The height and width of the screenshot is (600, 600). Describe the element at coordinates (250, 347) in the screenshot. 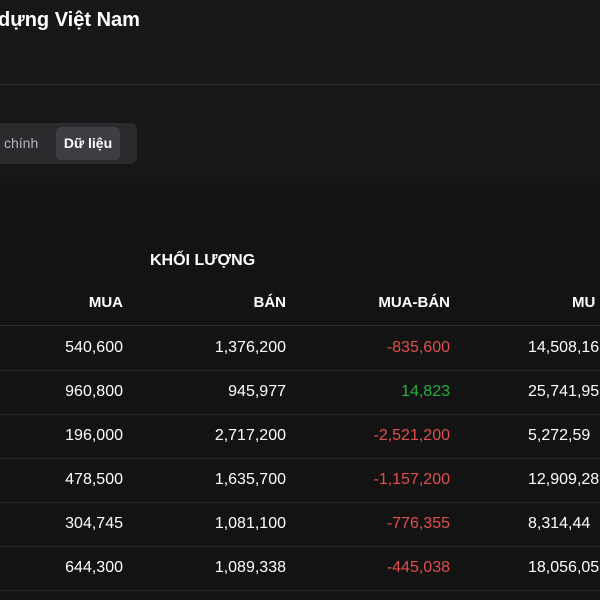

I see `cell-sell-volume: 1,376,200` at that location.